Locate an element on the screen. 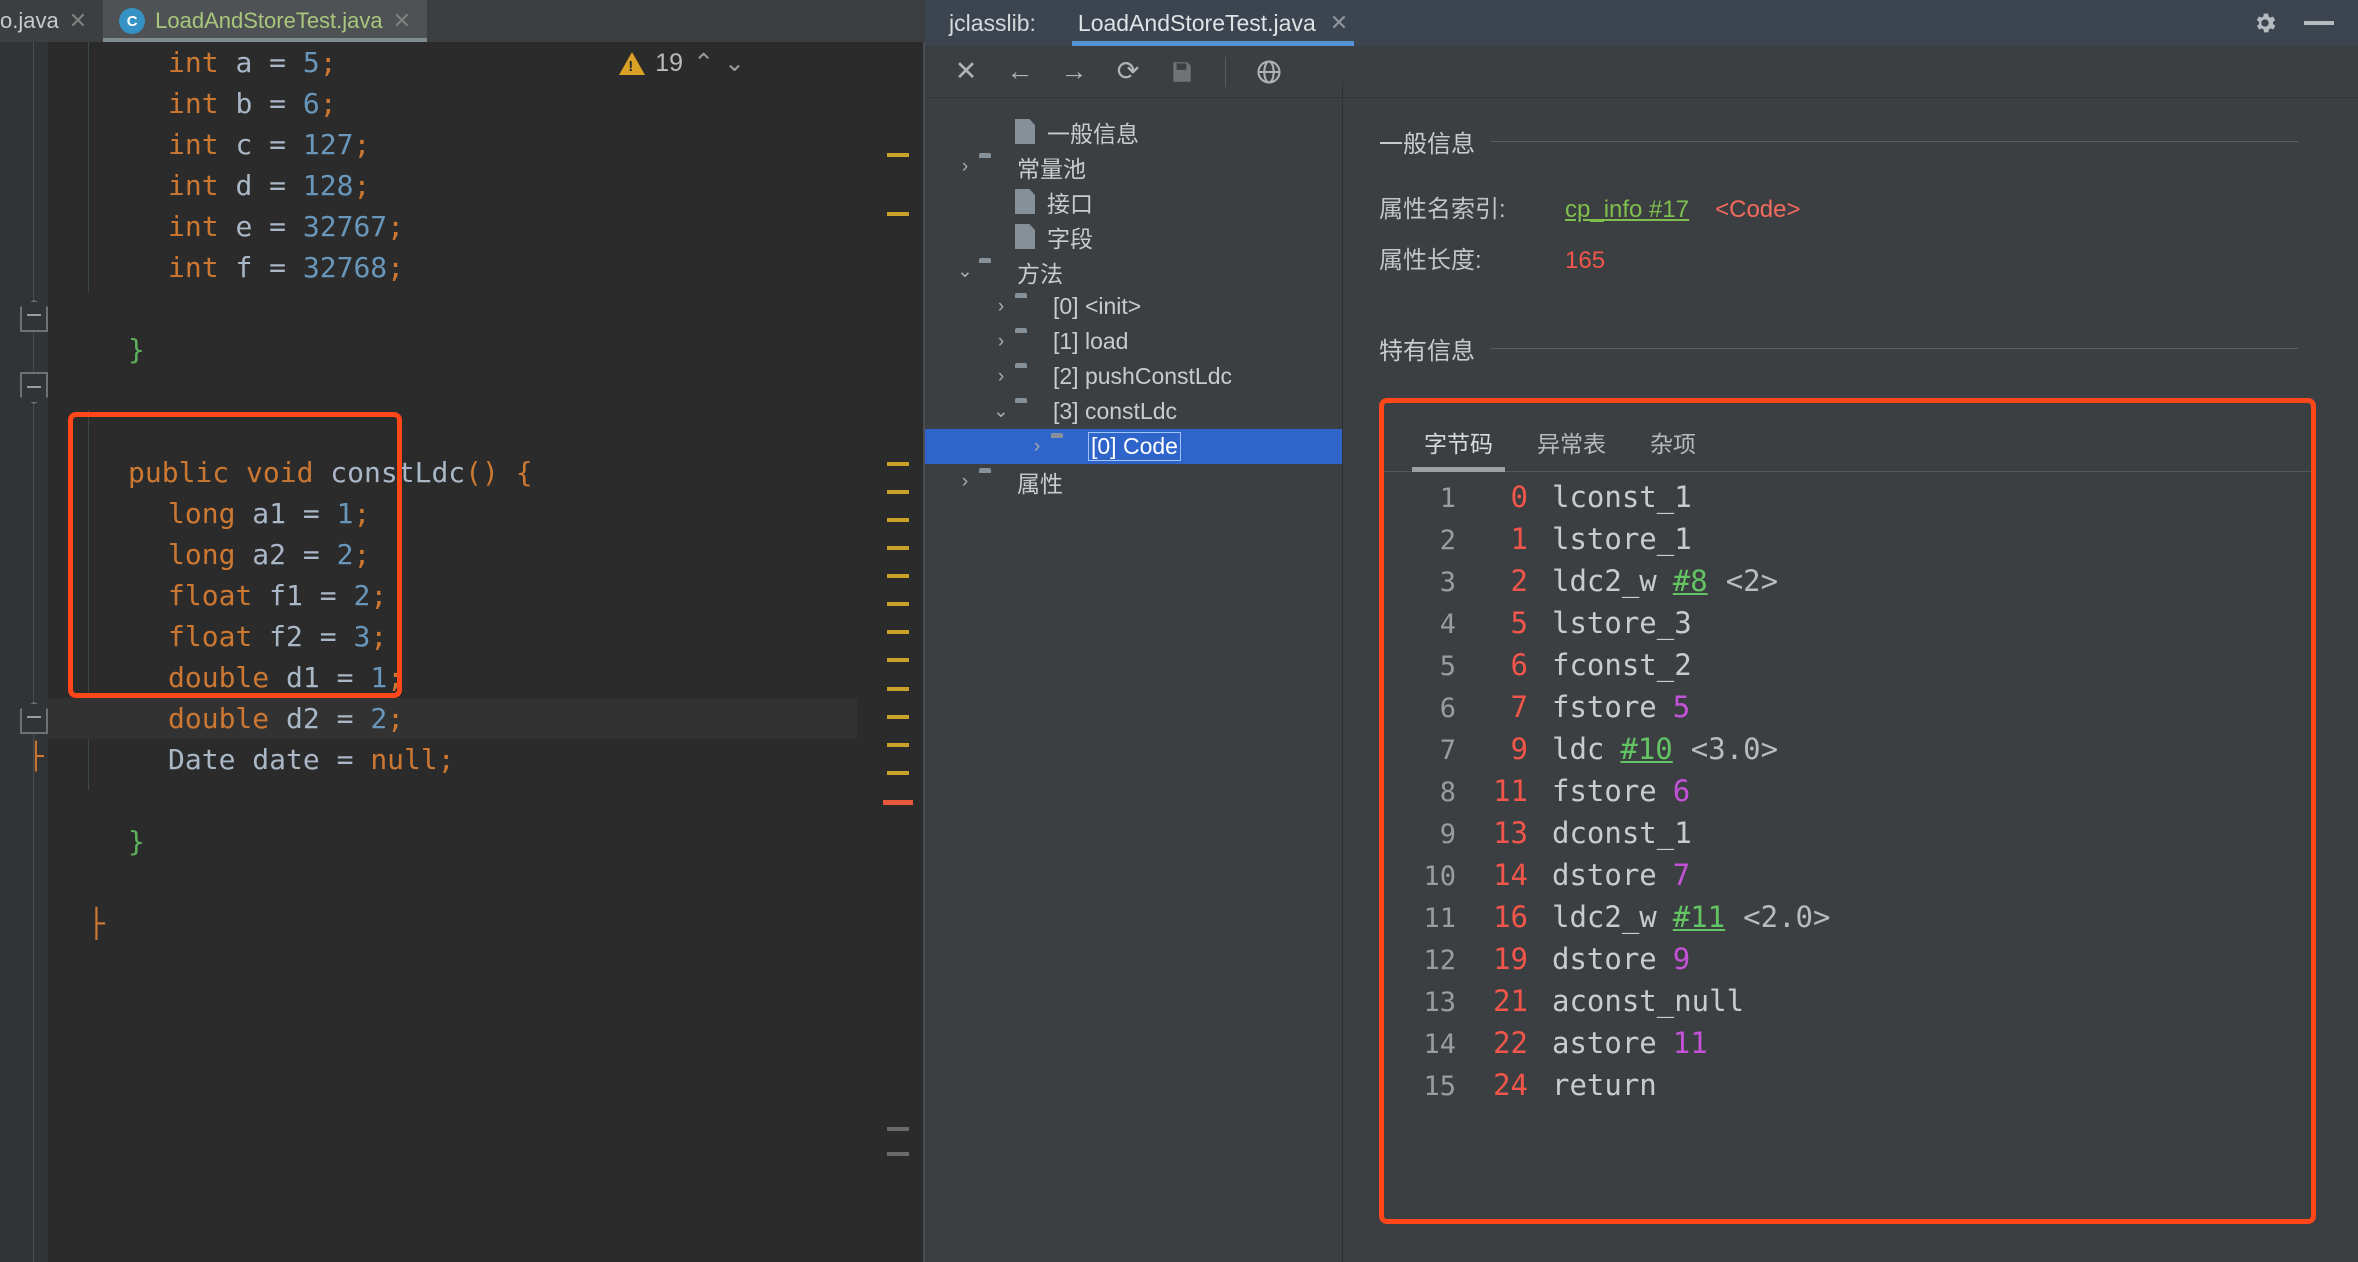 The width and height of the screenshot is (2358, 1262). tree-node-4: ⌄ 方法 is located at coordinates (1134, 271).